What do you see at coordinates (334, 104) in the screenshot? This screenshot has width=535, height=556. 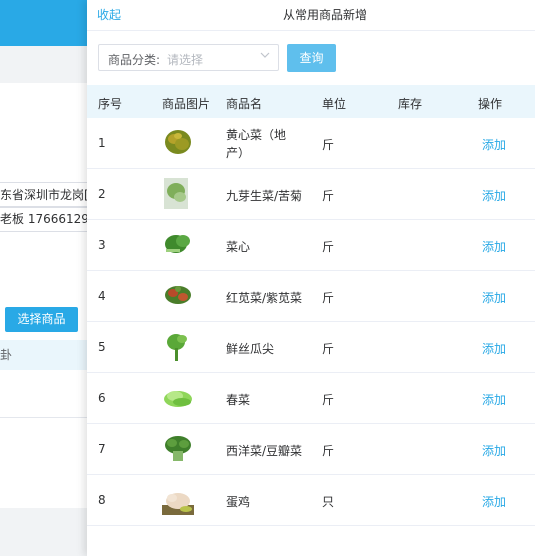 I see `header-unit: 单位` at bounding box center [334, 104].